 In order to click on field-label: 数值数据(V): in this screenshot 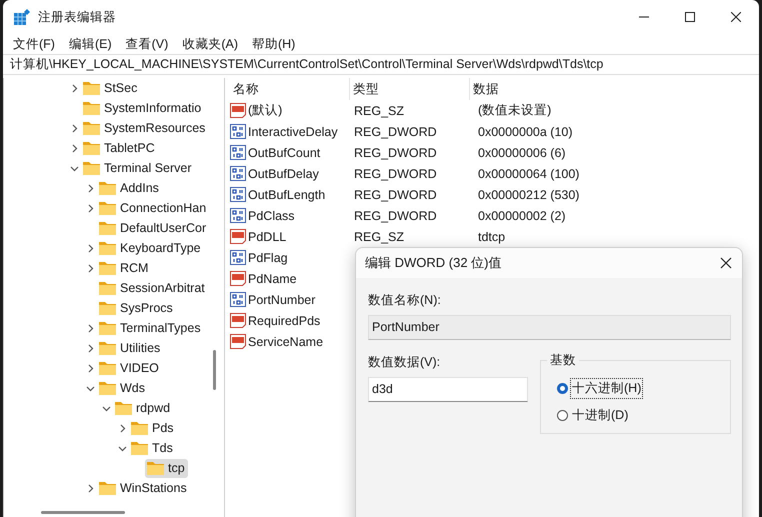, I will do `click(405, 362)`.